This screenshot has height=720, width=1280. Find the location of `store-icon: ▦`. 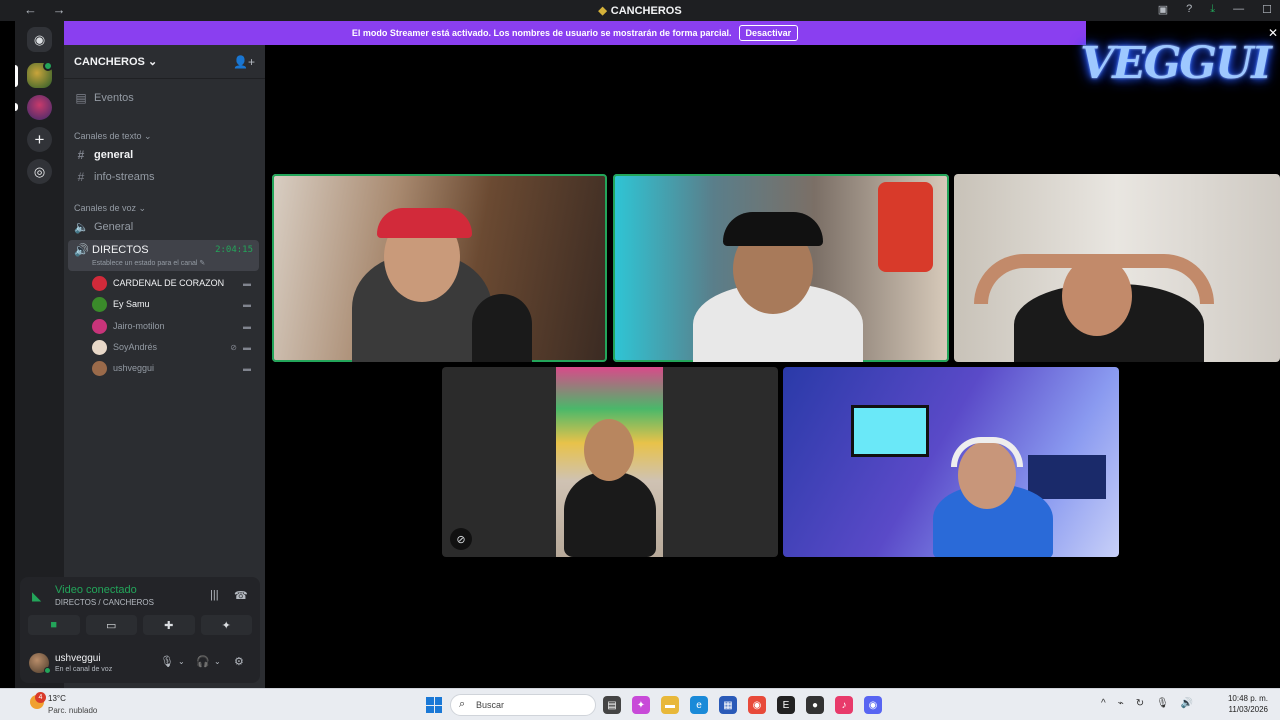

store-icon: ▦ is located at coordinates (728, 705).